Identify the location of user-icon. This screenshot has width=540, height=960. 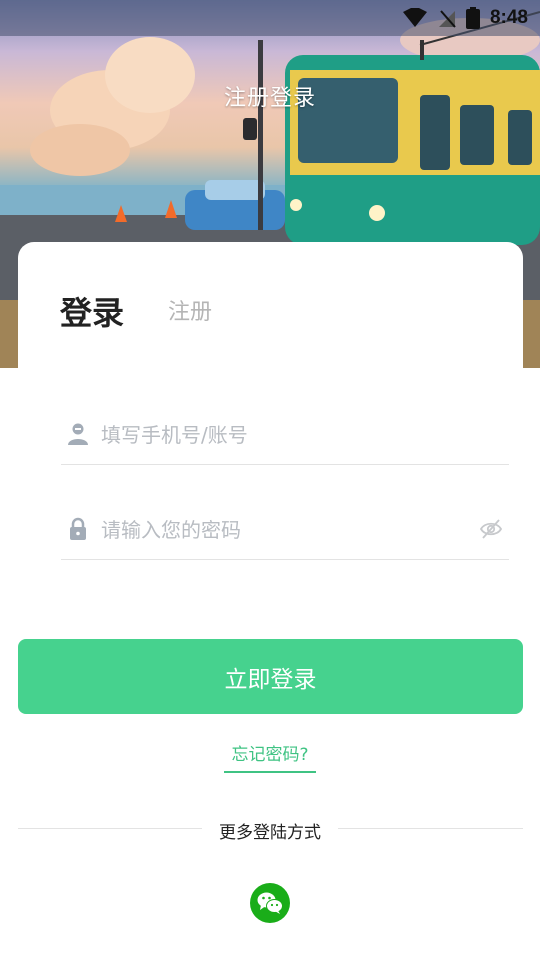
(78, 434).